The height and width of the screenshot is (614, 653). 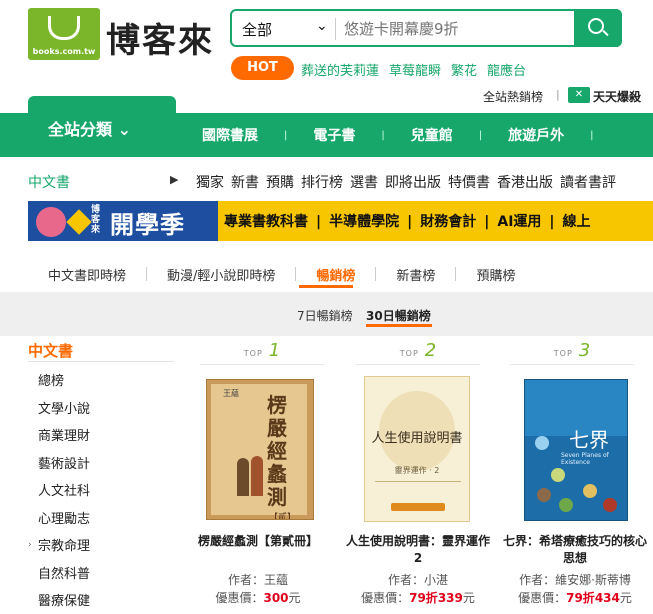 I want to click on nav-item: 旅遊戶外, so click(x=536, y=135).